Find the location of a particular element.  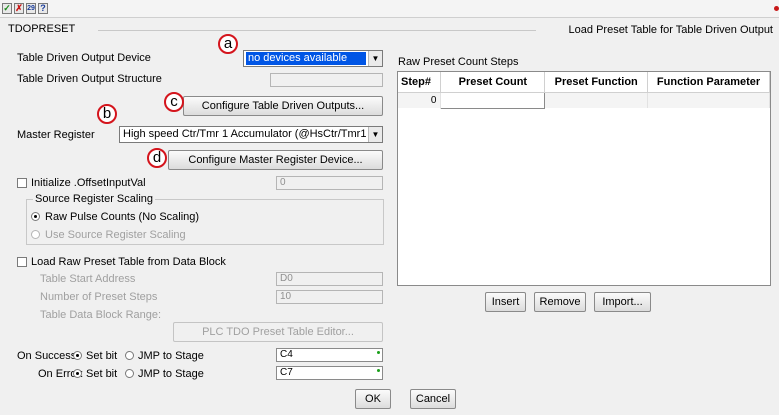

on-error-field: C7 is located at coordinates (329, 373).